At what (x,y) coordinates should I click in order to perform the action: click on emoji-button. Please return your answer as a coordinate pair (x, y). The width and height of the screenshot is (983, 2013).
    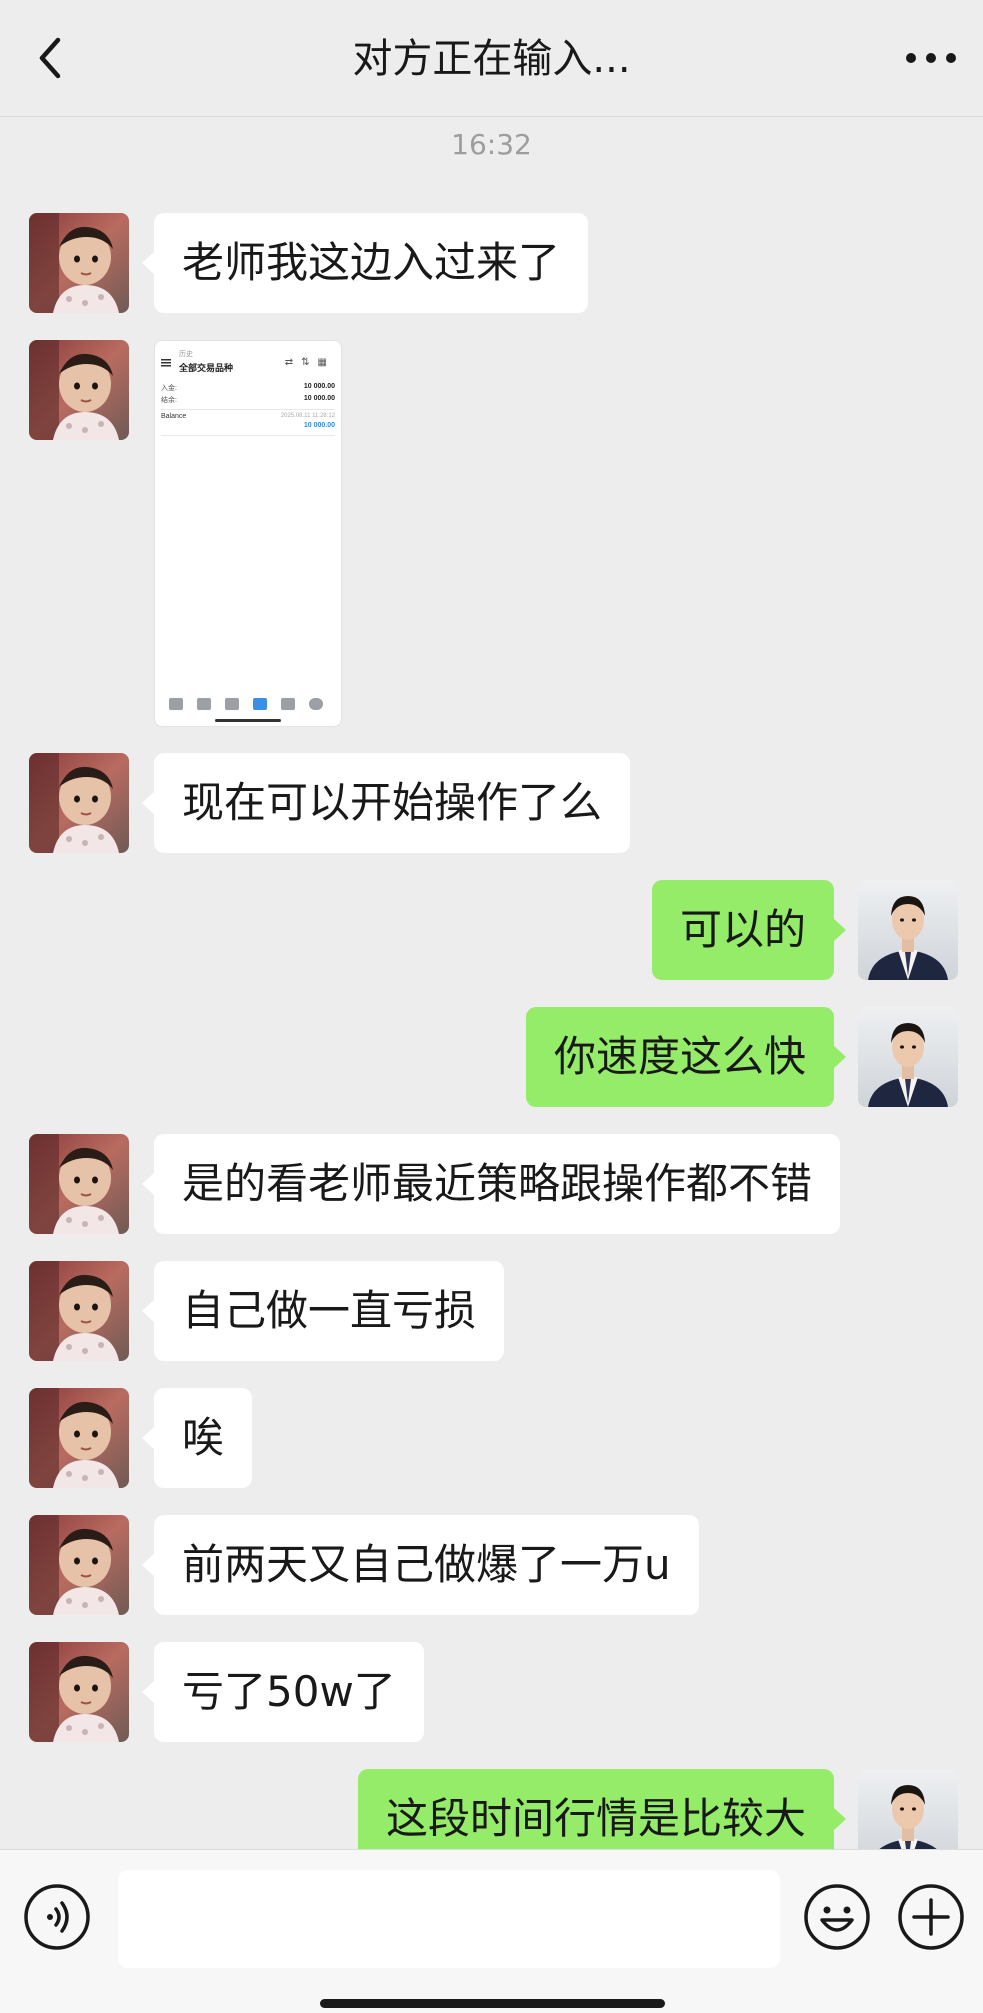
    Looking at the image, I should click on (837, 1917).